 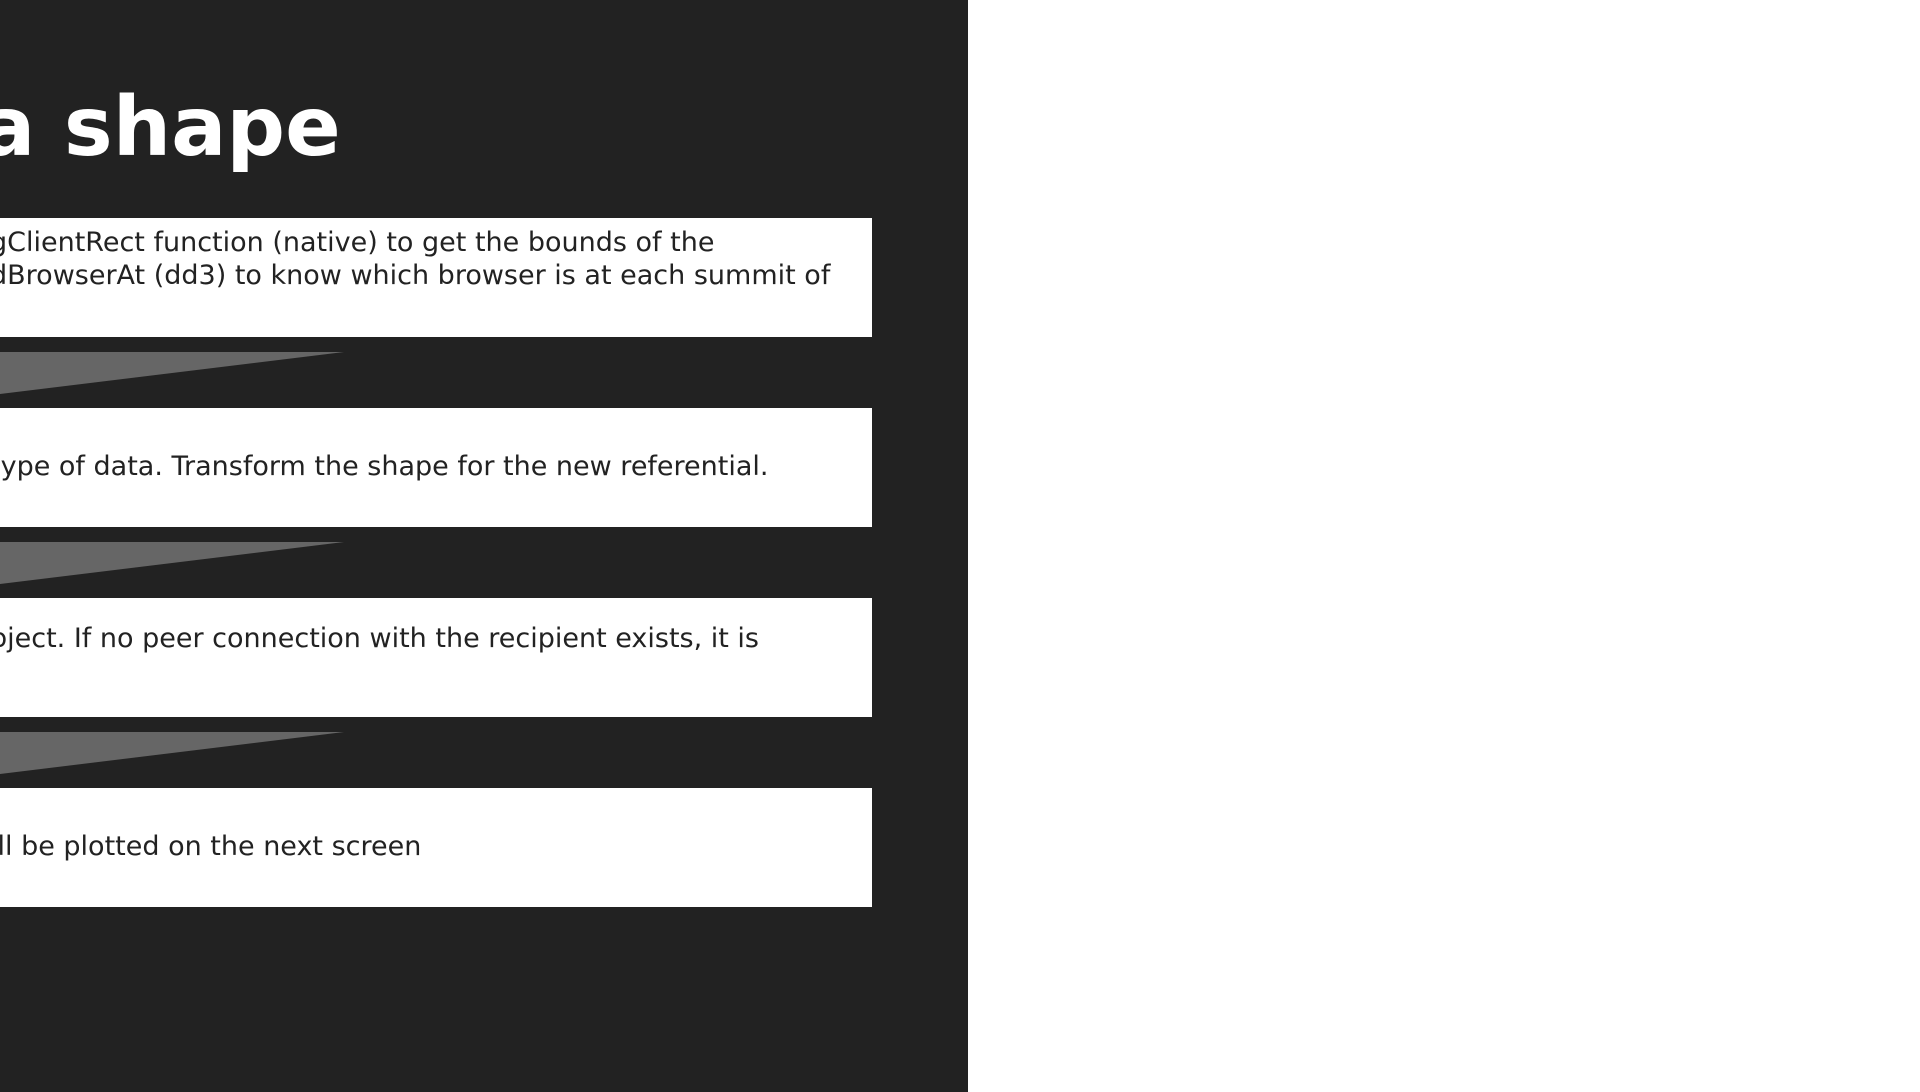 I want to click on step-4-line-1: ill be plotted on the next screen, so click(x=211, y=846).